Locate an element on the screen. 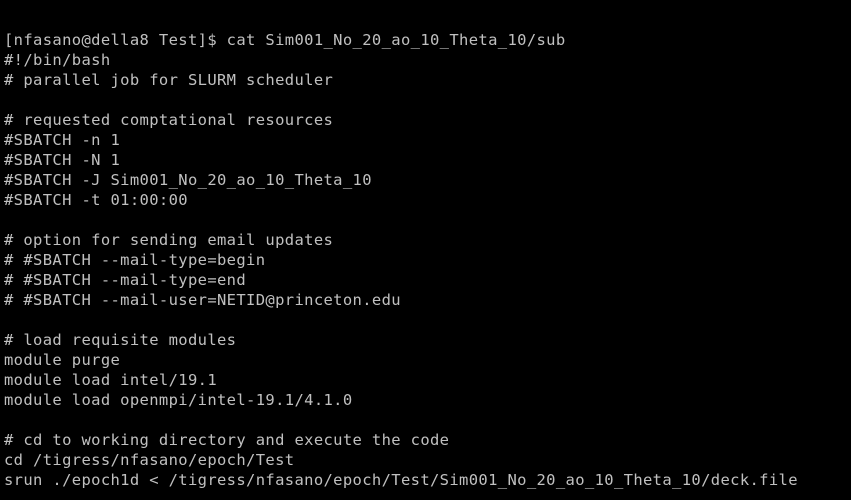 The image size is (851, 500). output-line: # load requisite modules is located at coordinates (120, 340).